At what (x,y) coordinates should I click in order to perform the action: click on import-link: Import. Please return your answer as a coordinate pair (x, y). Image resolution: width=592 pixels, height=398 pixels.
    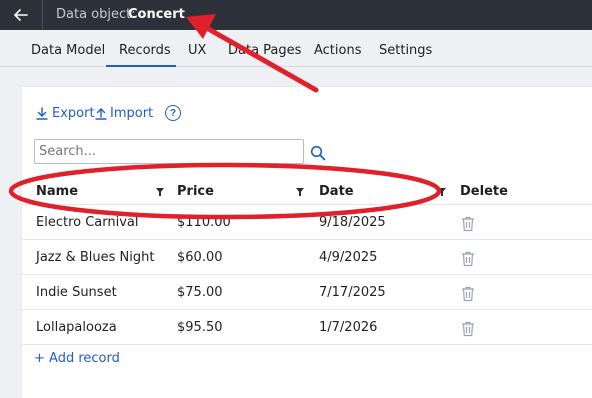
    Looking at the image, I should click on (131, 113).